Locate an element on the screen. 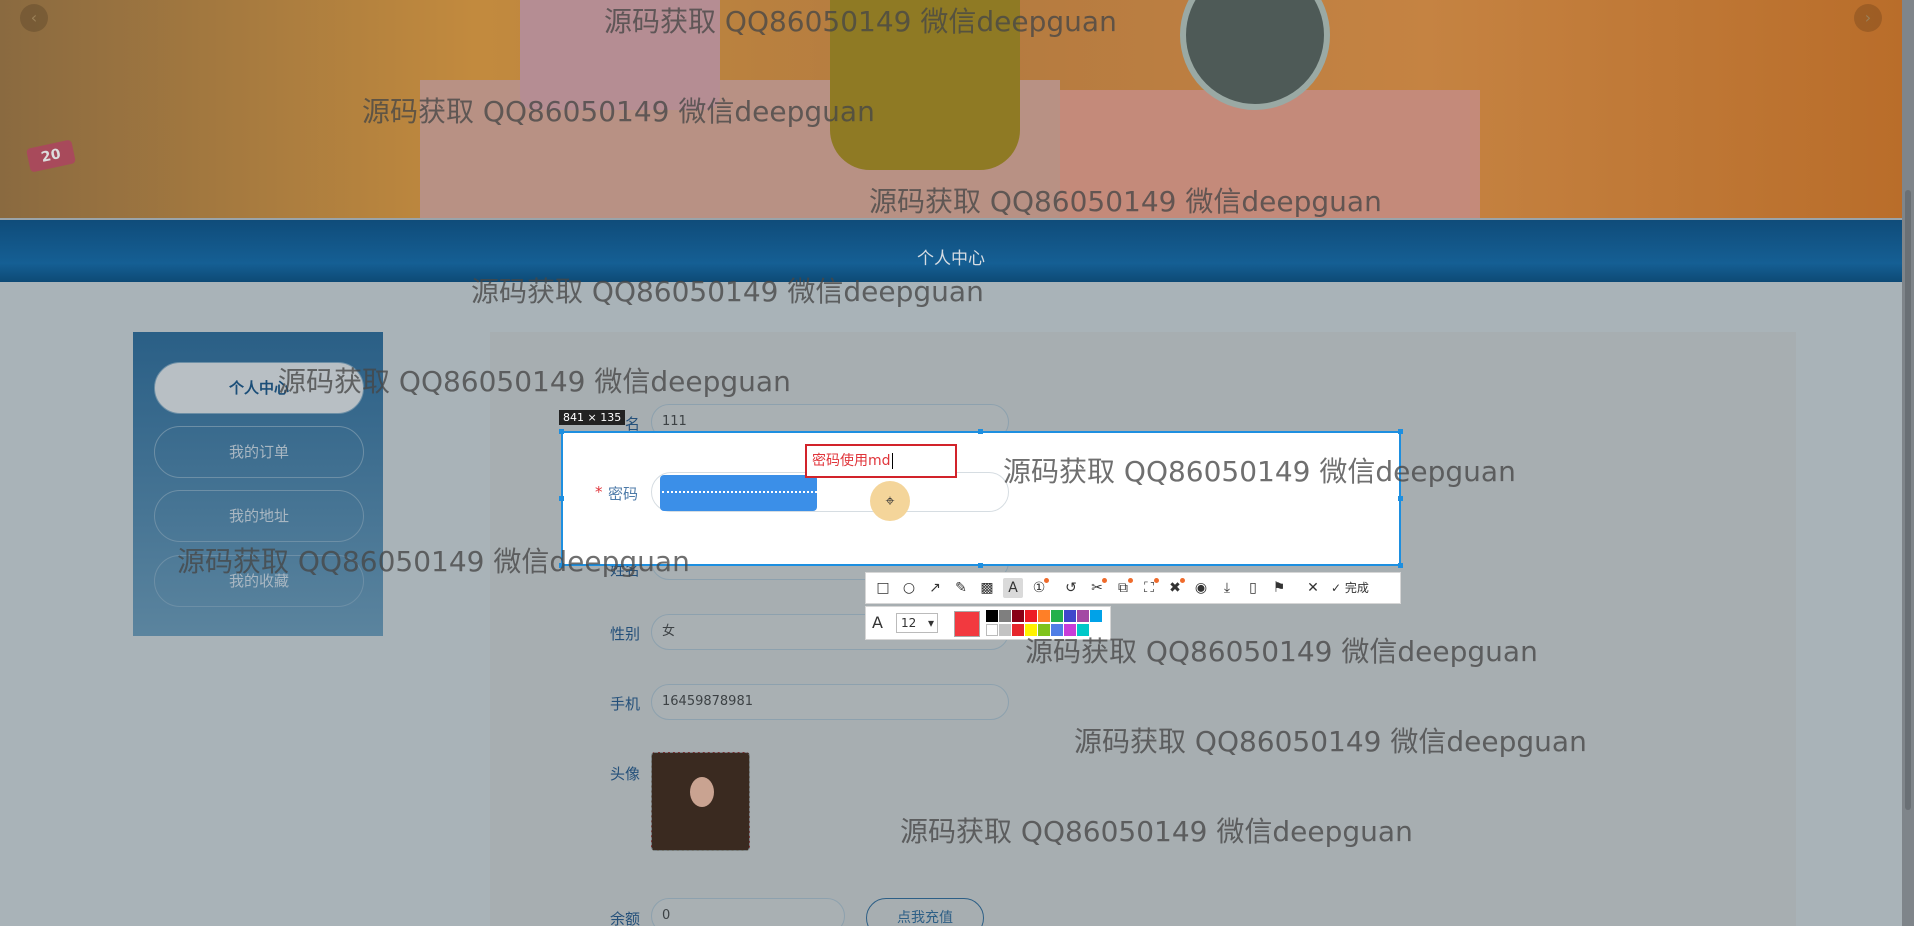 This screenshot has width=1914, height=926. font-size-value: 12 is located at coordinates (909, 623).